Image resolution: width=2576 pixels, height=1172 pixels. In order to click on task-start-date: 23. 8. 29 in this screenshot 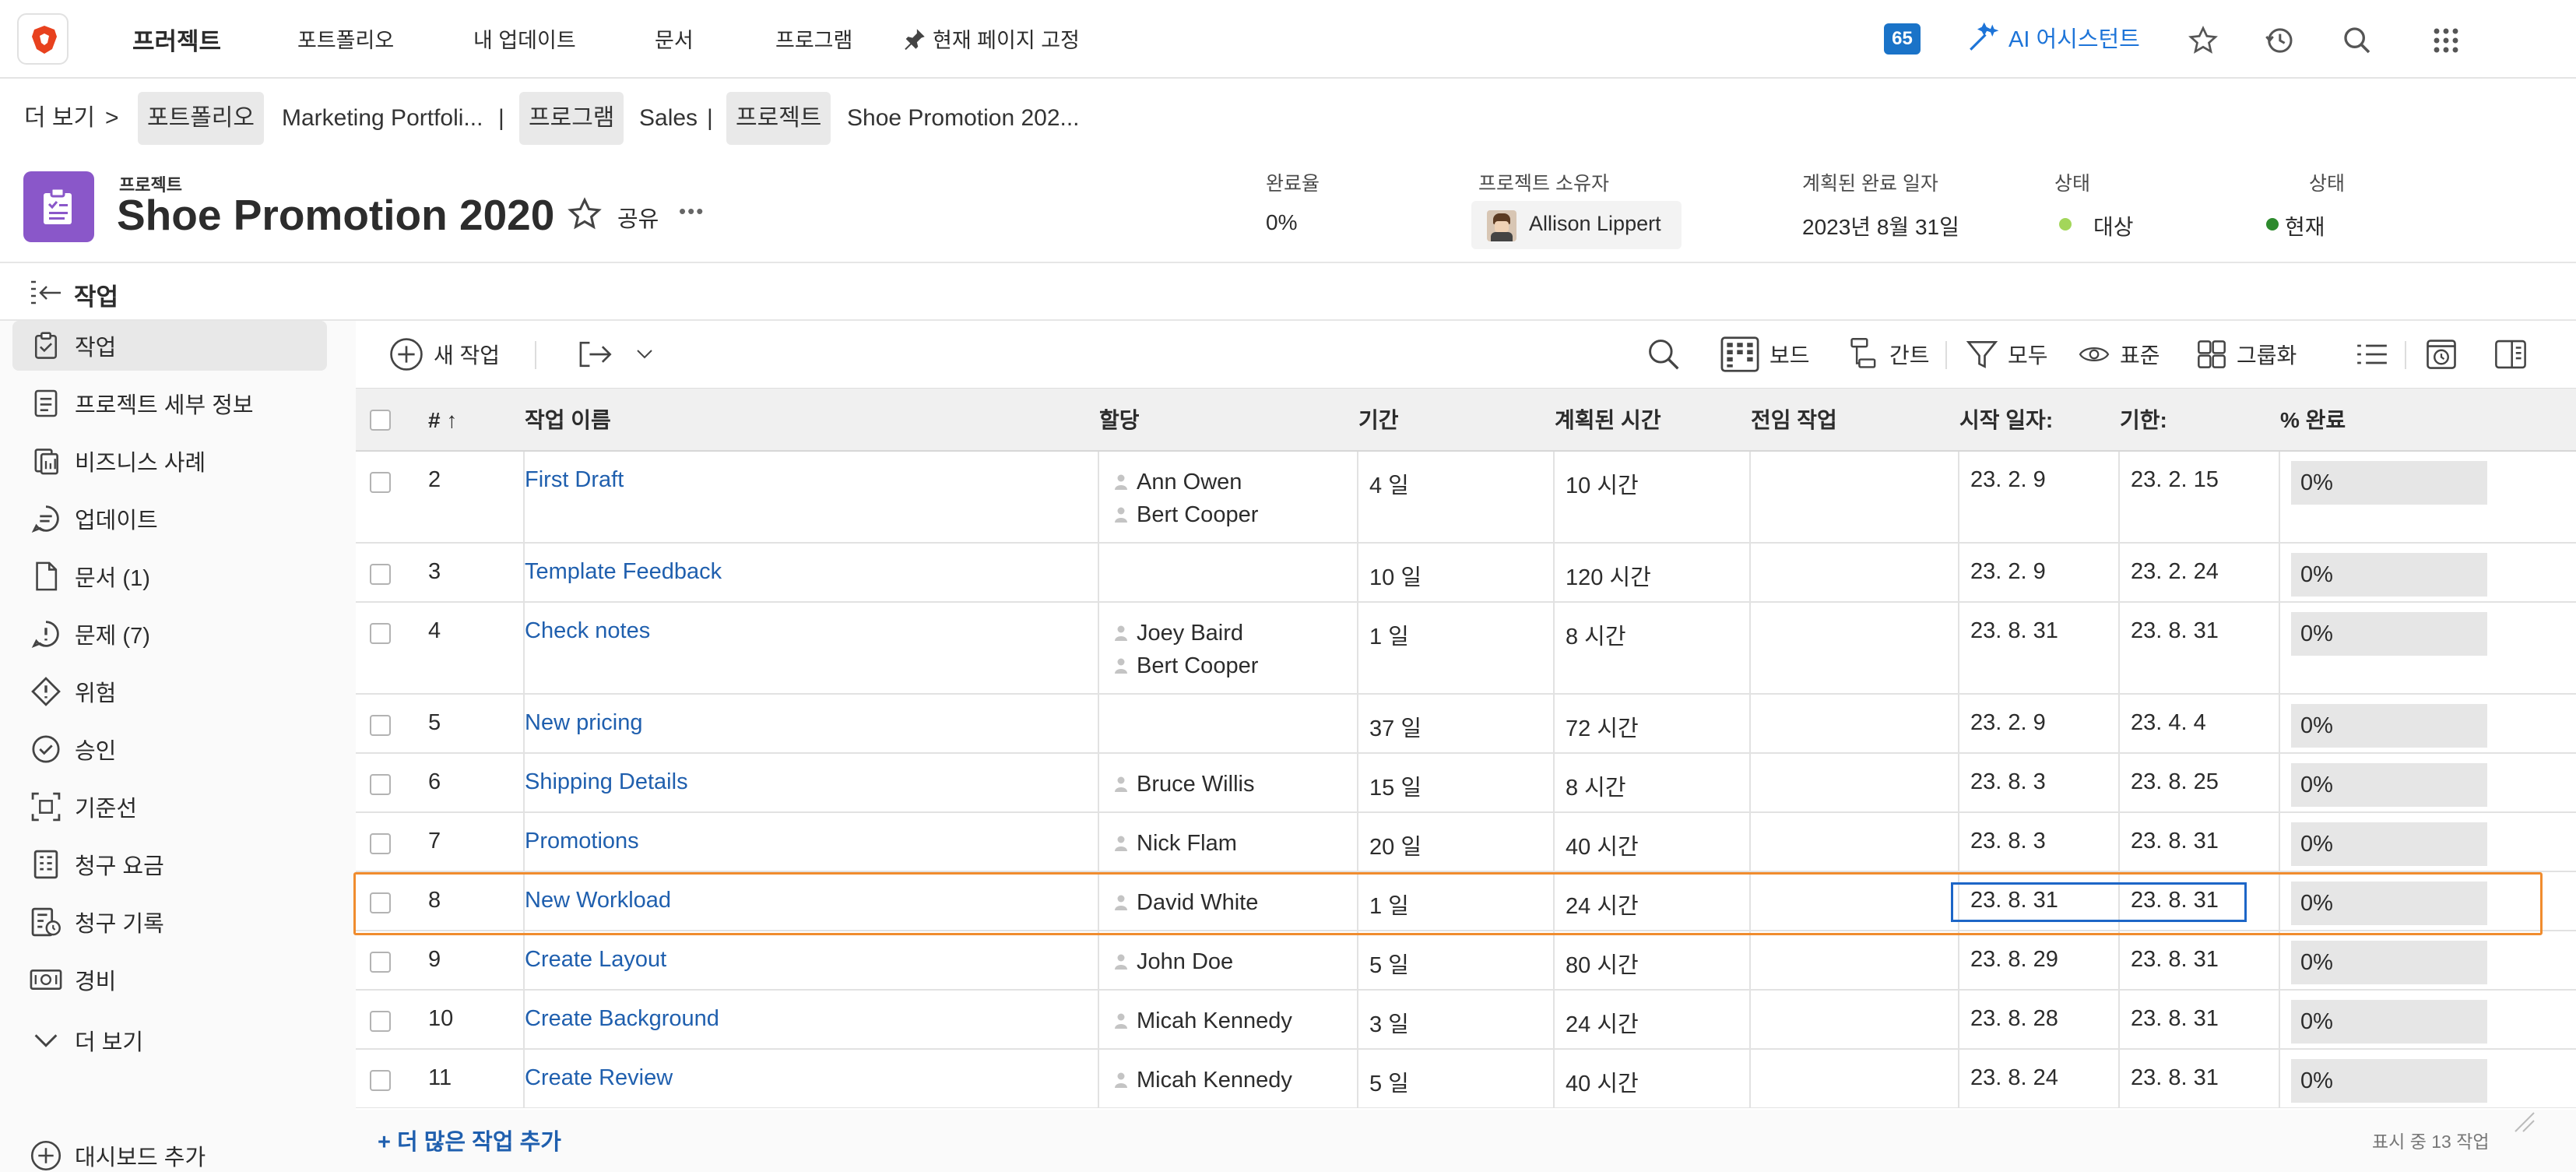, I will do `click(2014, 960)`.